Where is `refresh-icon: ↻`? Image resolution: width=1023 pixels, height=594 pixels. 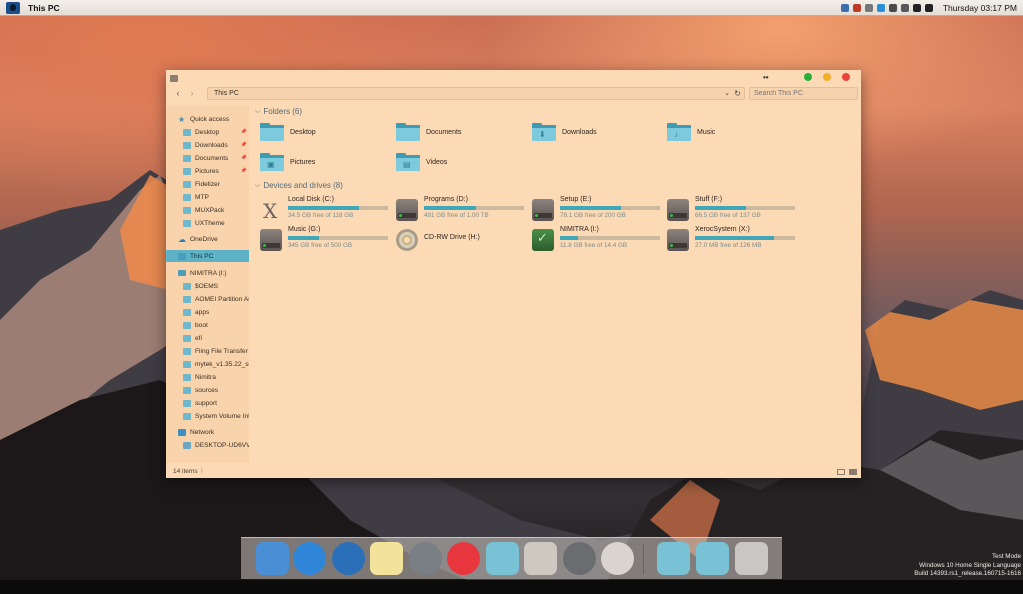
refresh-icon: ↻ is located at coordinates (737, 94).